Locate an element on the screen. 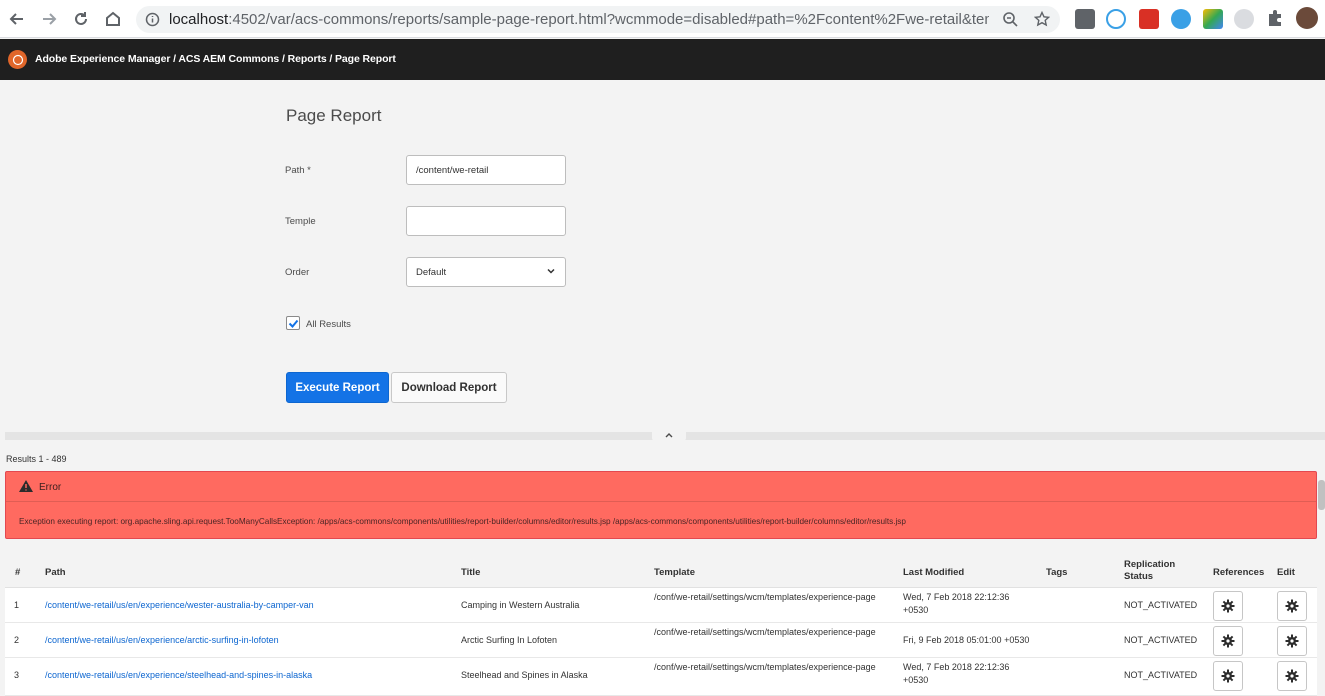 The height and width of the screenshot is (696, 1325). header-title: Title is located at coordinates (470, 572).